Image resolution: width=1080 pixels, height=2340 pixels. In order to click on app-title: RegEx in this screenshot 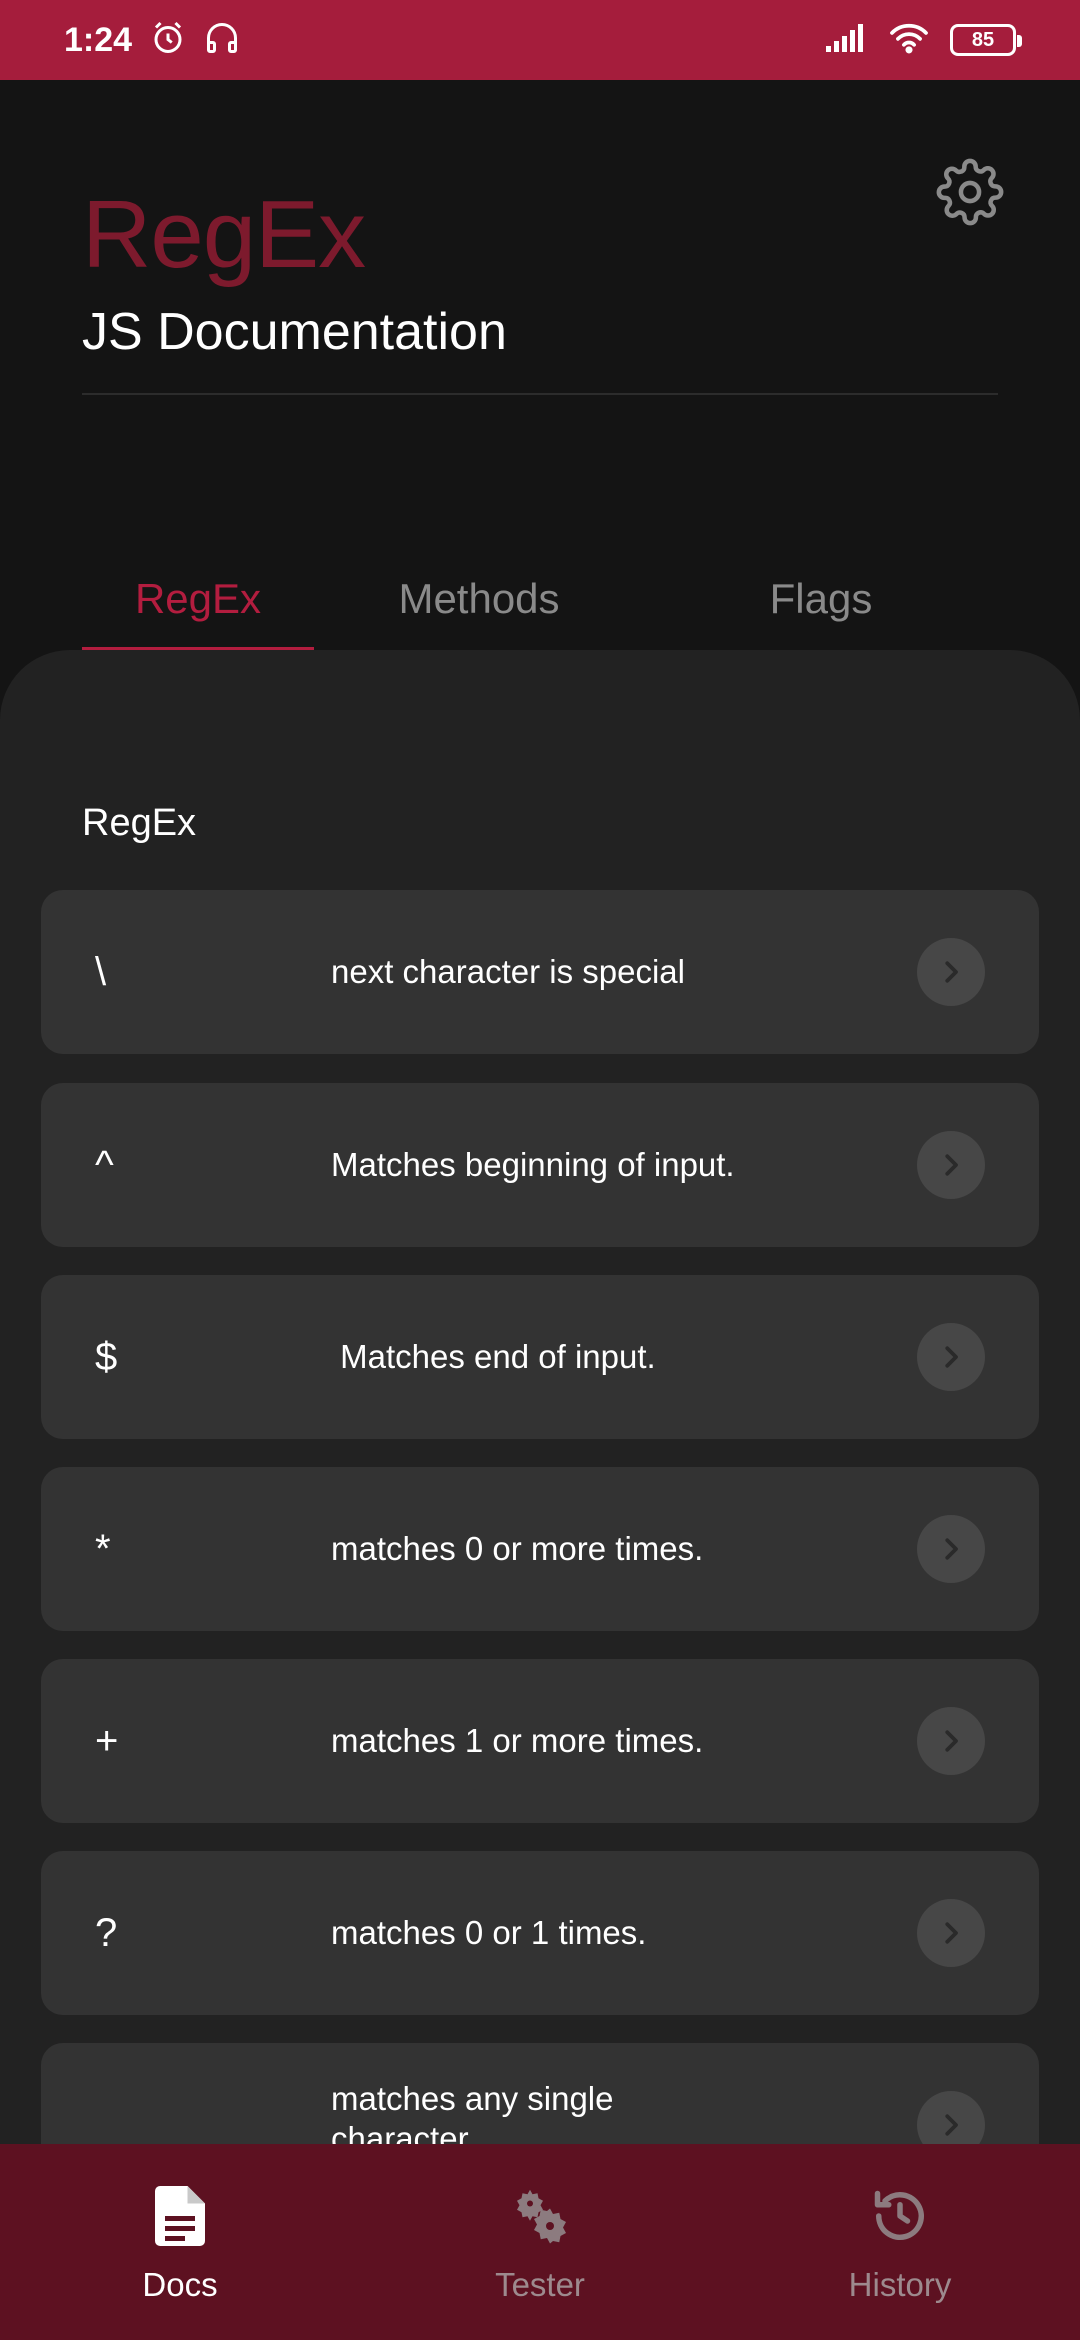, I will do `click(224, 234)`.